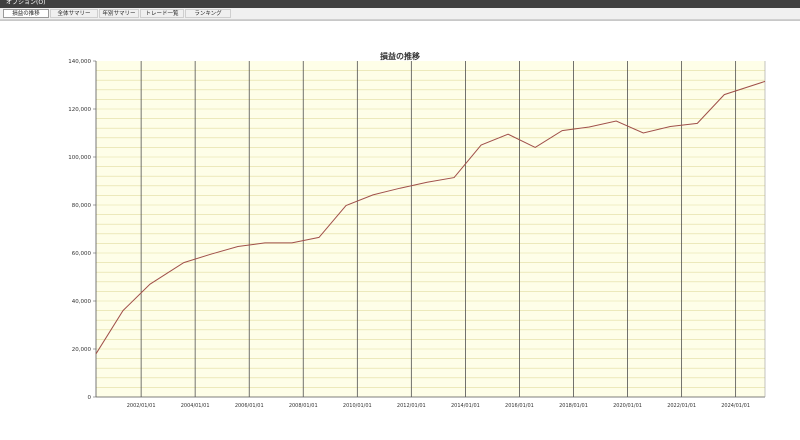  I want to click on tab-trade-list: トレード一覧, so click(162, 13).